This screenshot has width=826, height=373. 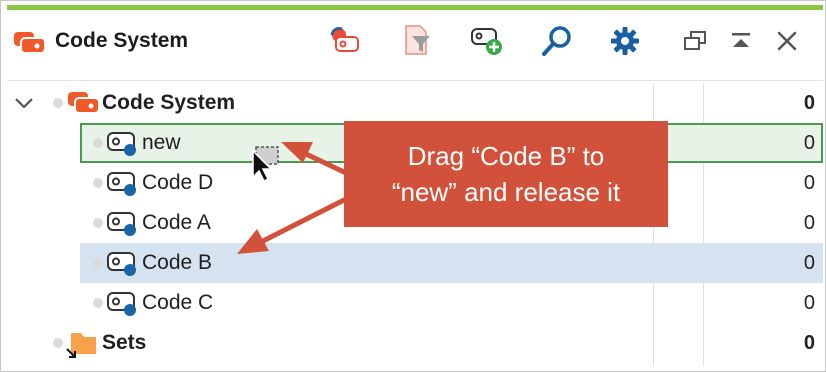 What do you see at coordinates (415, 263) in the screenshot?
I see `tree-row-code-b: Code B 0` at bounding box center [415, 263].